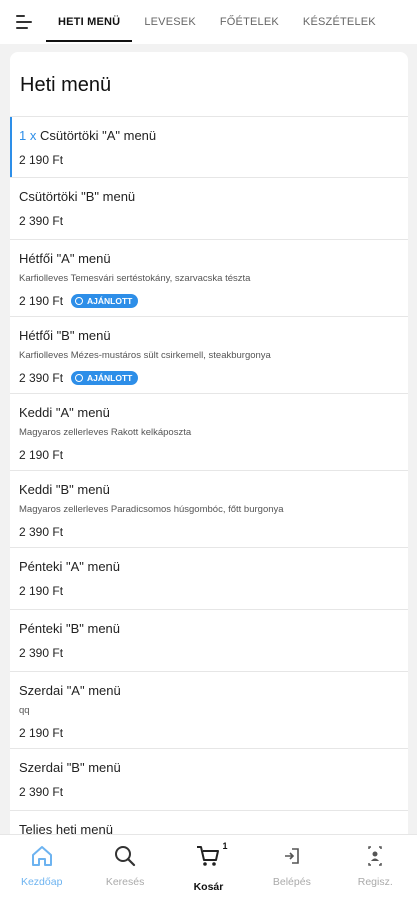 The image size is (417, 900). Describe the element at coordinates (209, 567) in the screenshot. I see `menu-item-name: Pénteki "A" menü` at that location.